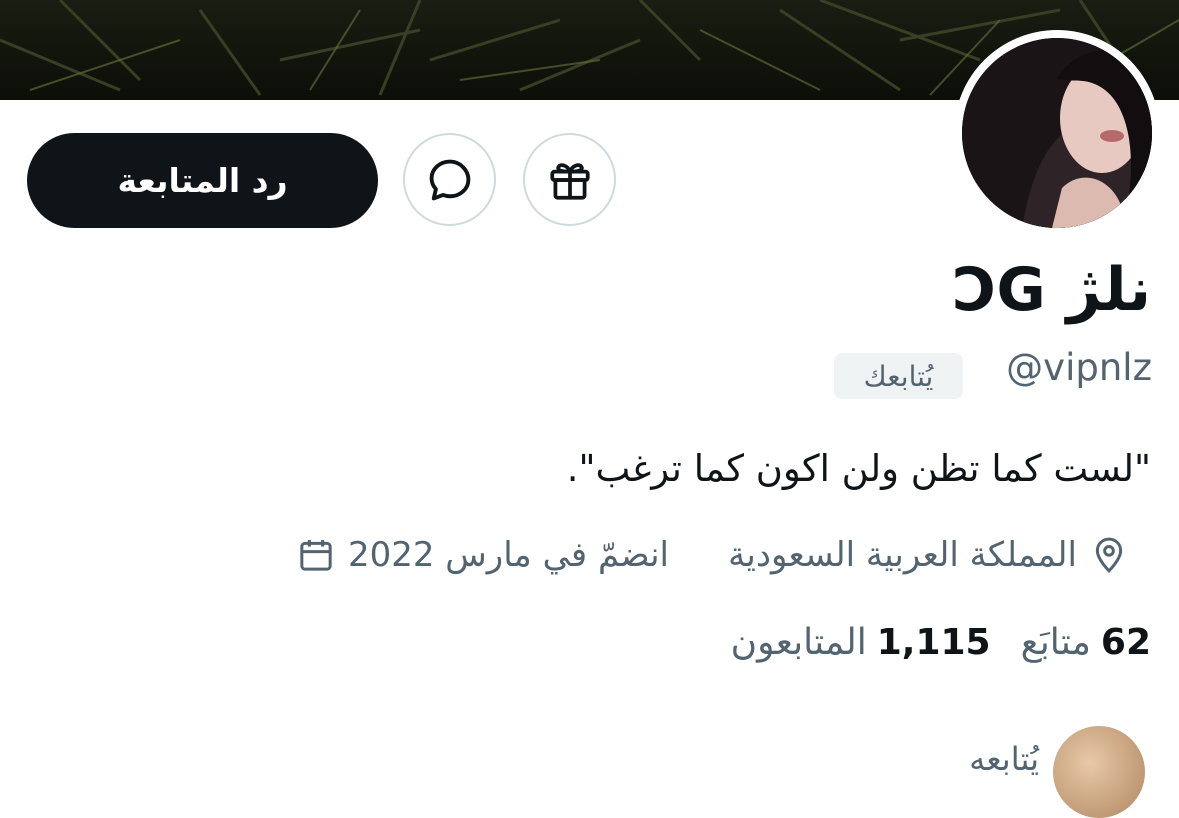 The width and height of the screenshot is (1179, 818). I want to click on follow-back-button: رد المتابعة, so click(202, 180).